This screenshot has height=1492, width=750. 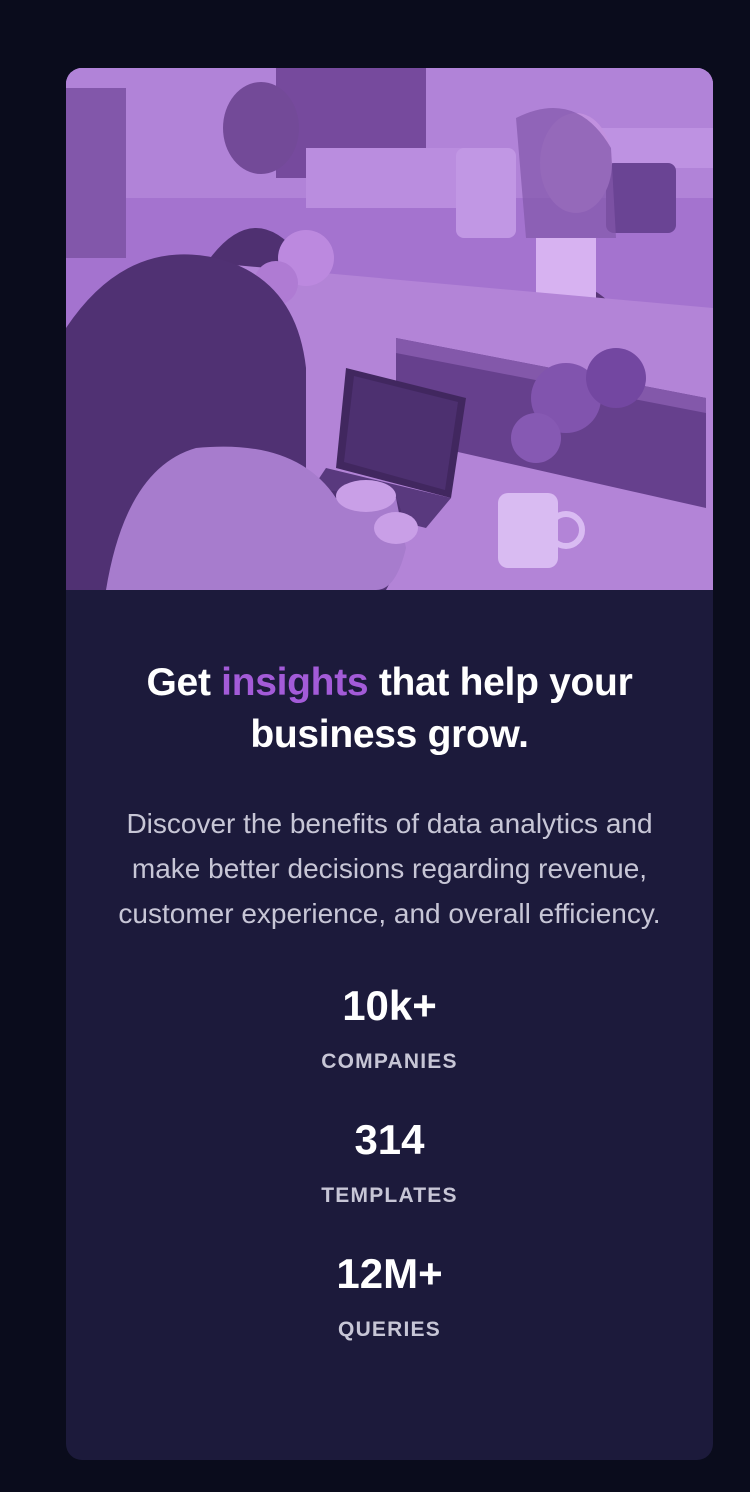 I want to click on stat-label: QUERIES, so click(x=389, y=1329).